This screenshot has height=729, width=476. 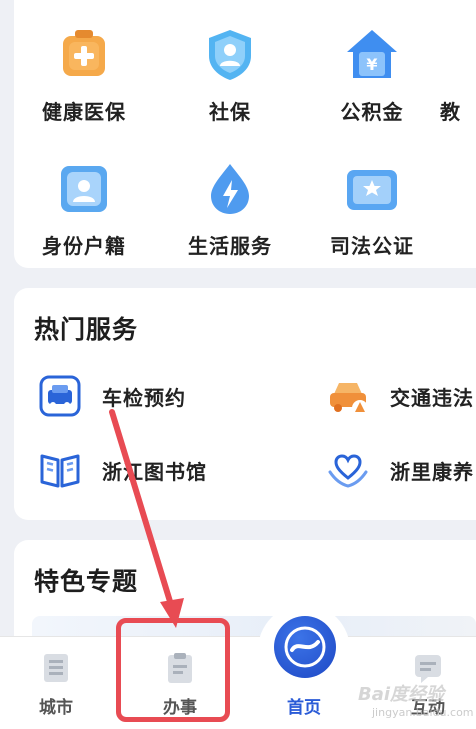 I want to click on annotation-arrow, so click(x=146, y=518).